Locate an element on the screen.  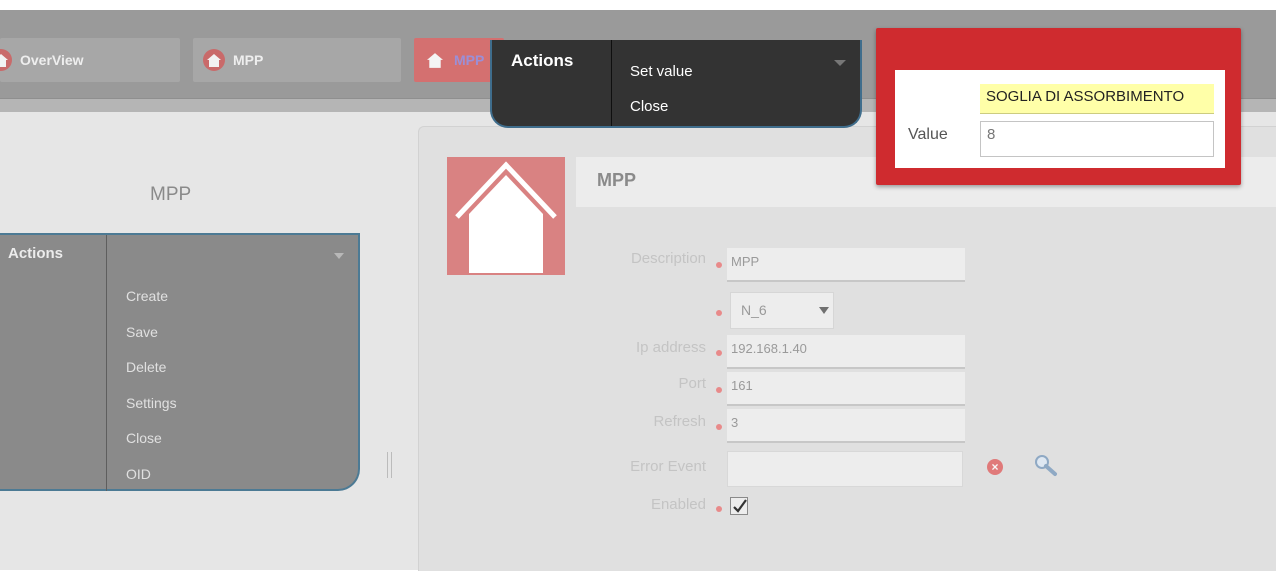
port-field: 161 is located at coordinates (846, 389).